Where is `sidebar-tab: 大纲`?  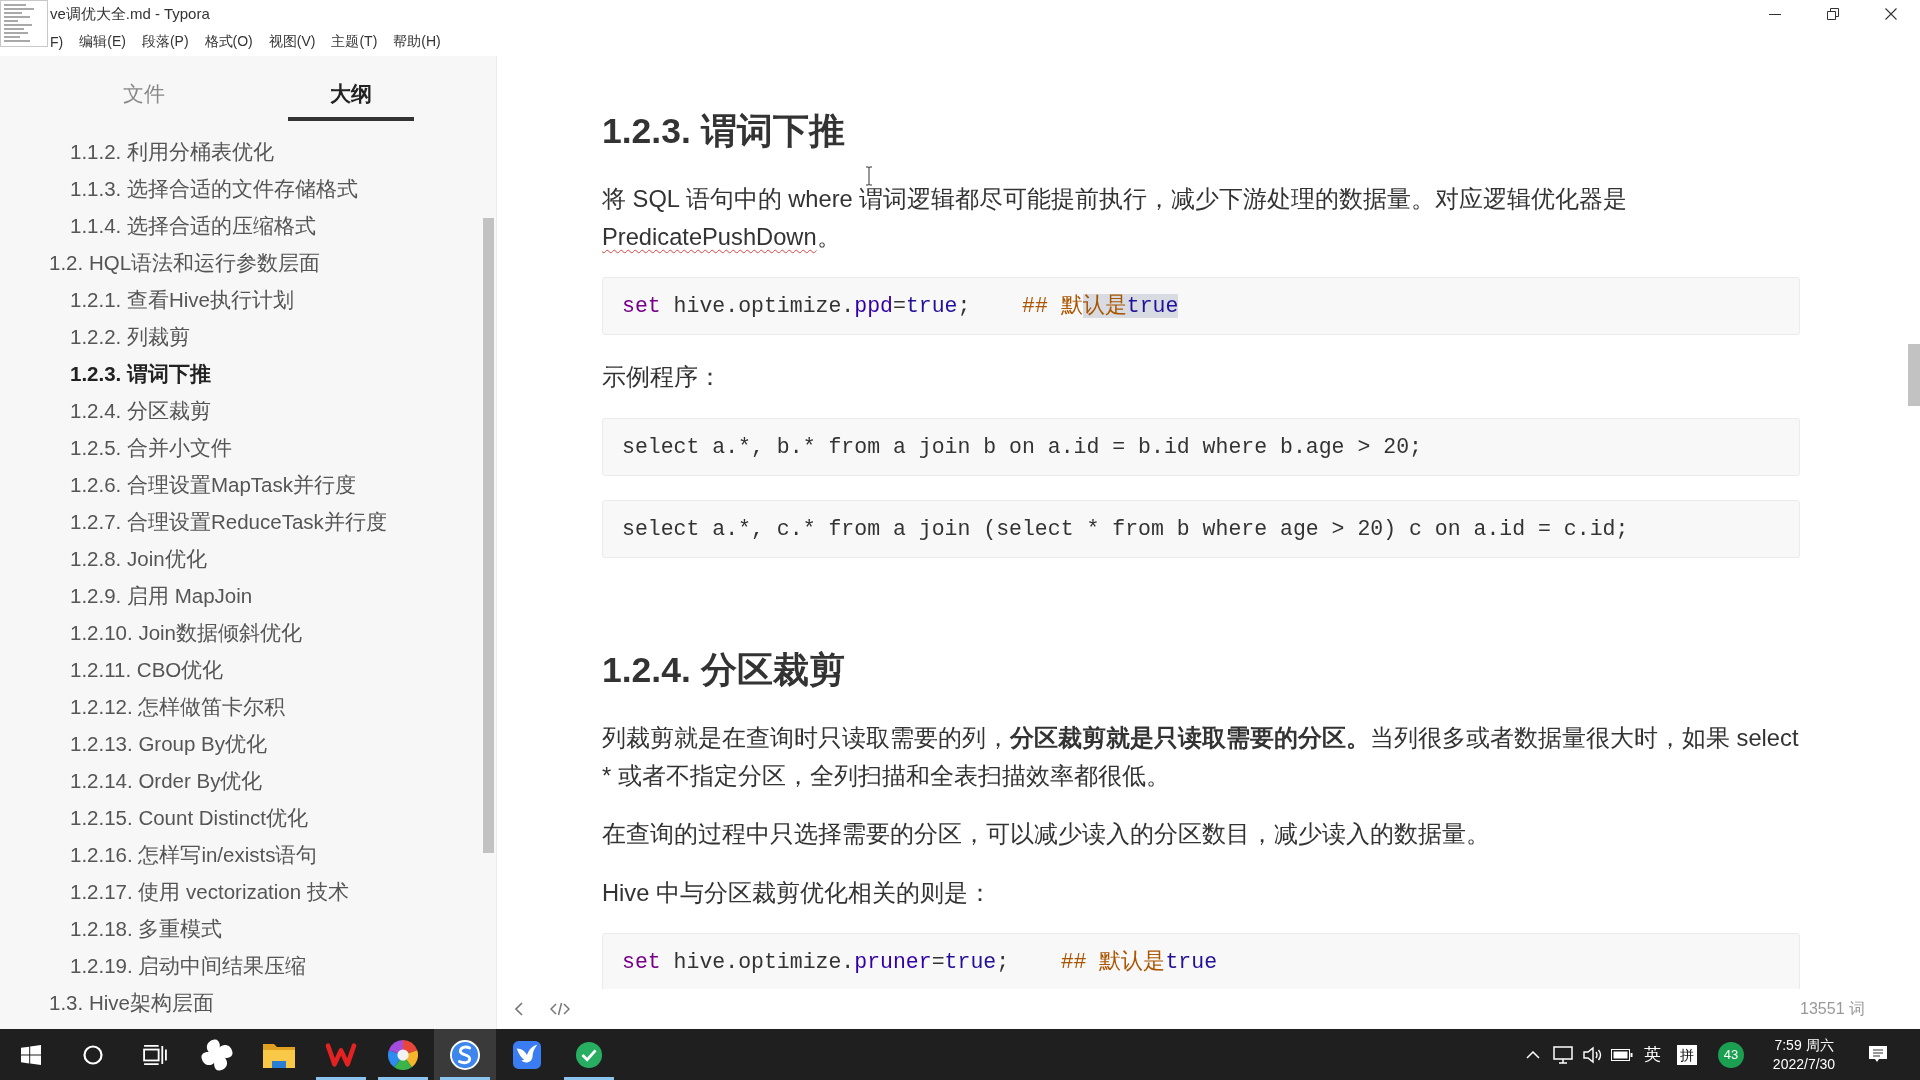
sidebar-tab: 大纲 is located at coordinates (350, 90).